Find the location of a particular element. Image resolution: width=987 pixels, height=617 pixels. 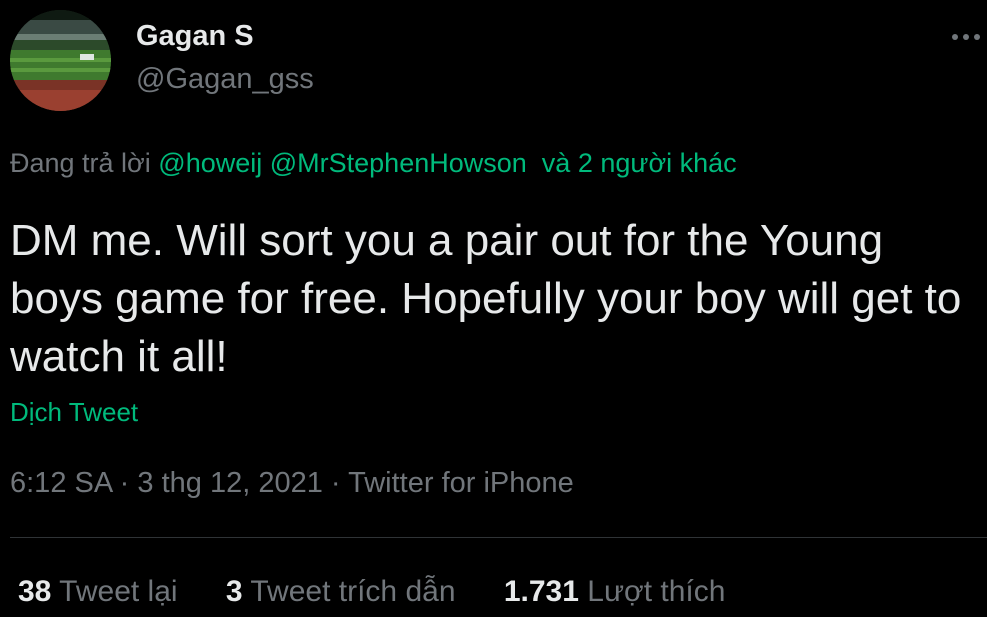

more-options-button is located at coordinates (966, 37).